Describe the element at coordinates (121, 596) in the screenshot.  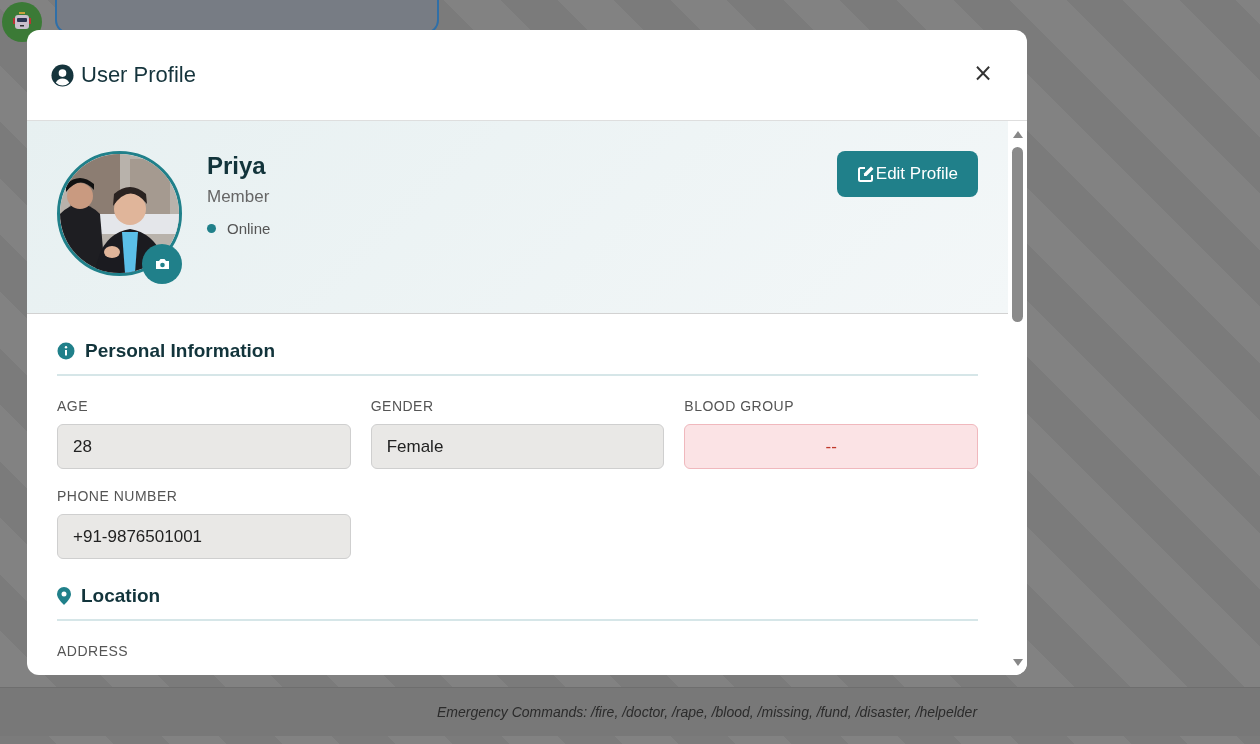
I see `section-title: Location` at that location.